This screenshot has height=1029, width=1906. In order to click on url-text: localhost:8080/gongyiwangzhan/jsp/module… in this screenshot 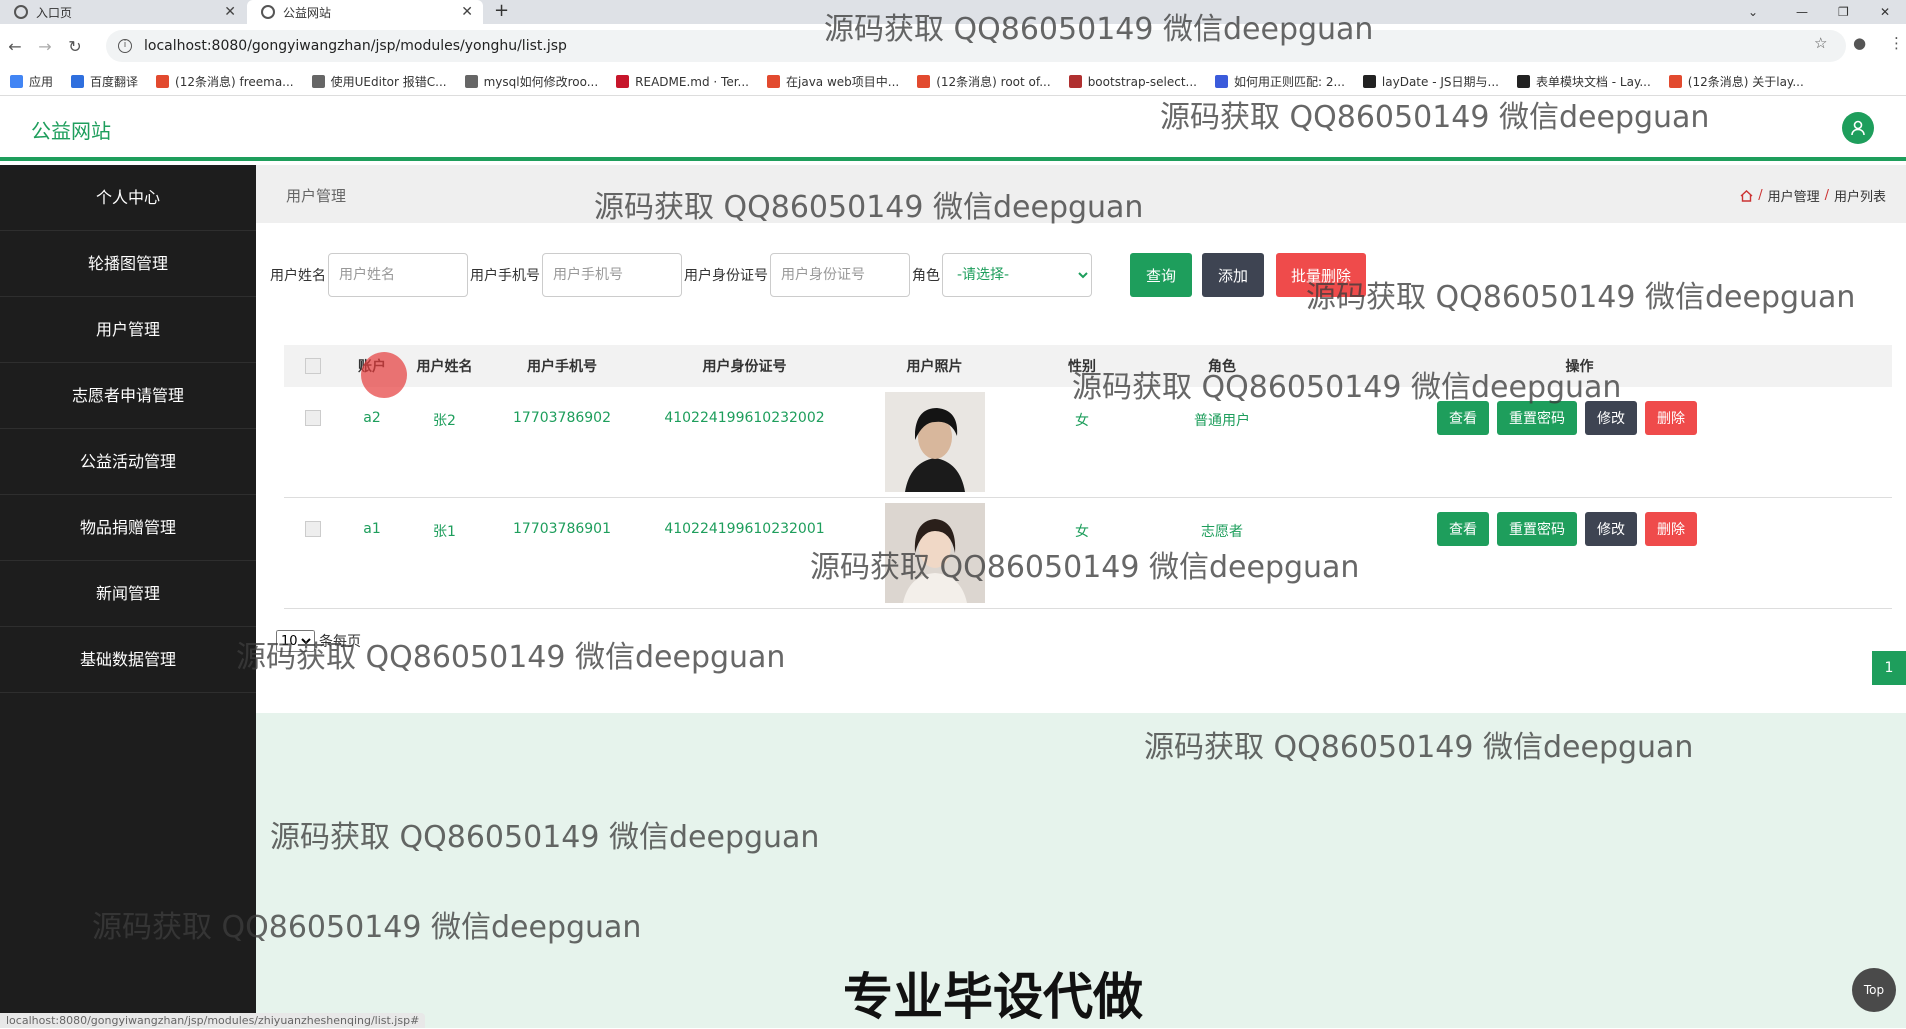, I will do `click(355, 46)`.